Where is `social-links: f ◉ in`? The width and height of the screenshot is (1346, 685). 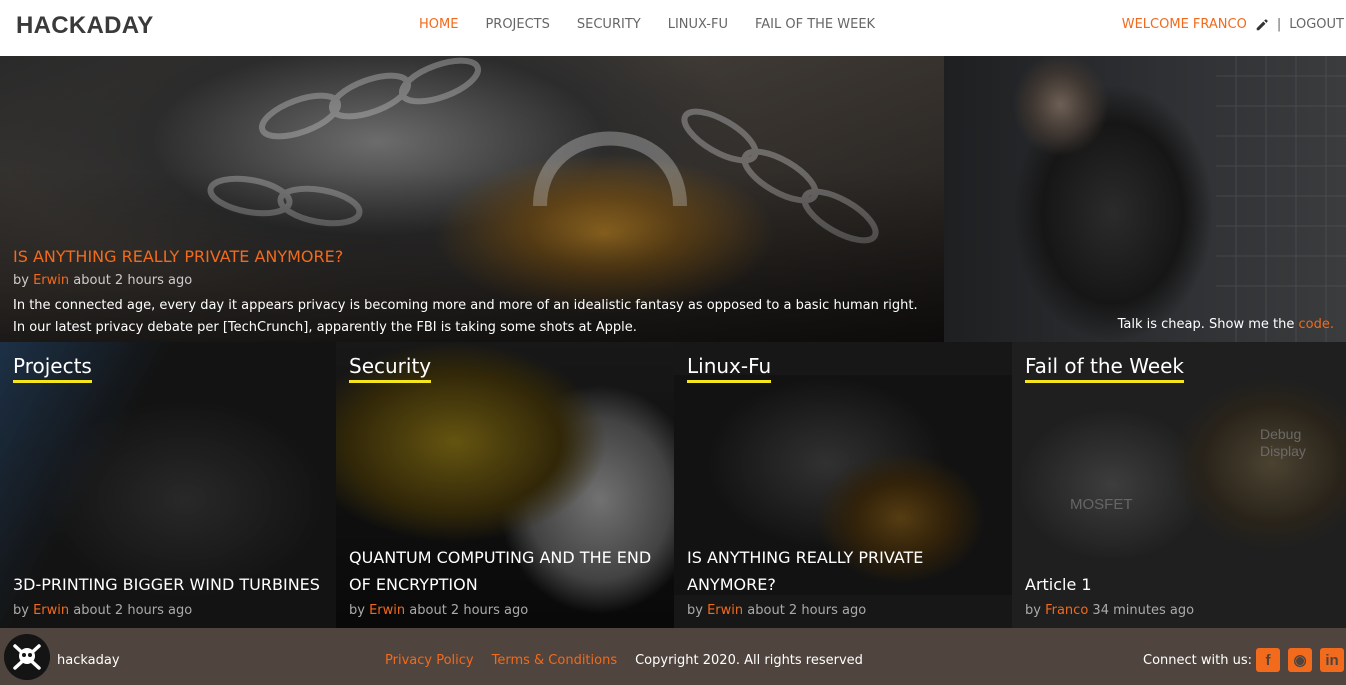
social-links: f ◉ in is located at coordinates (1300, 660).